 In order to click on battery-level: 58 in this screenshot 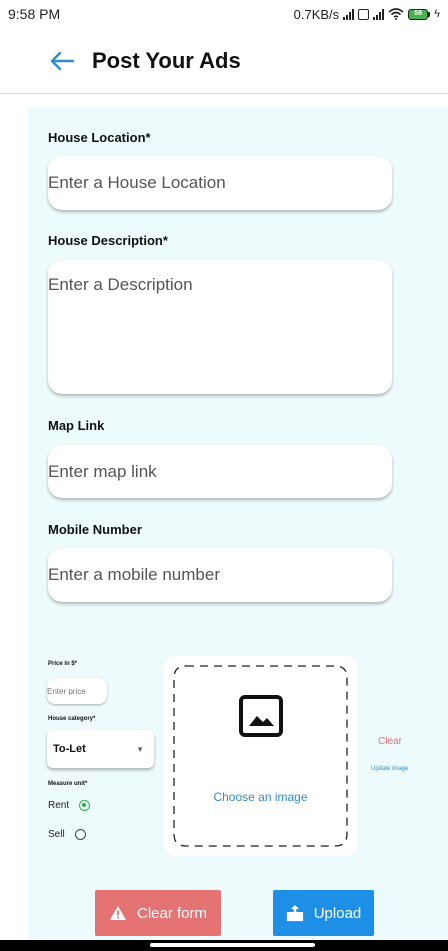, I will do `click(418, 14)`.